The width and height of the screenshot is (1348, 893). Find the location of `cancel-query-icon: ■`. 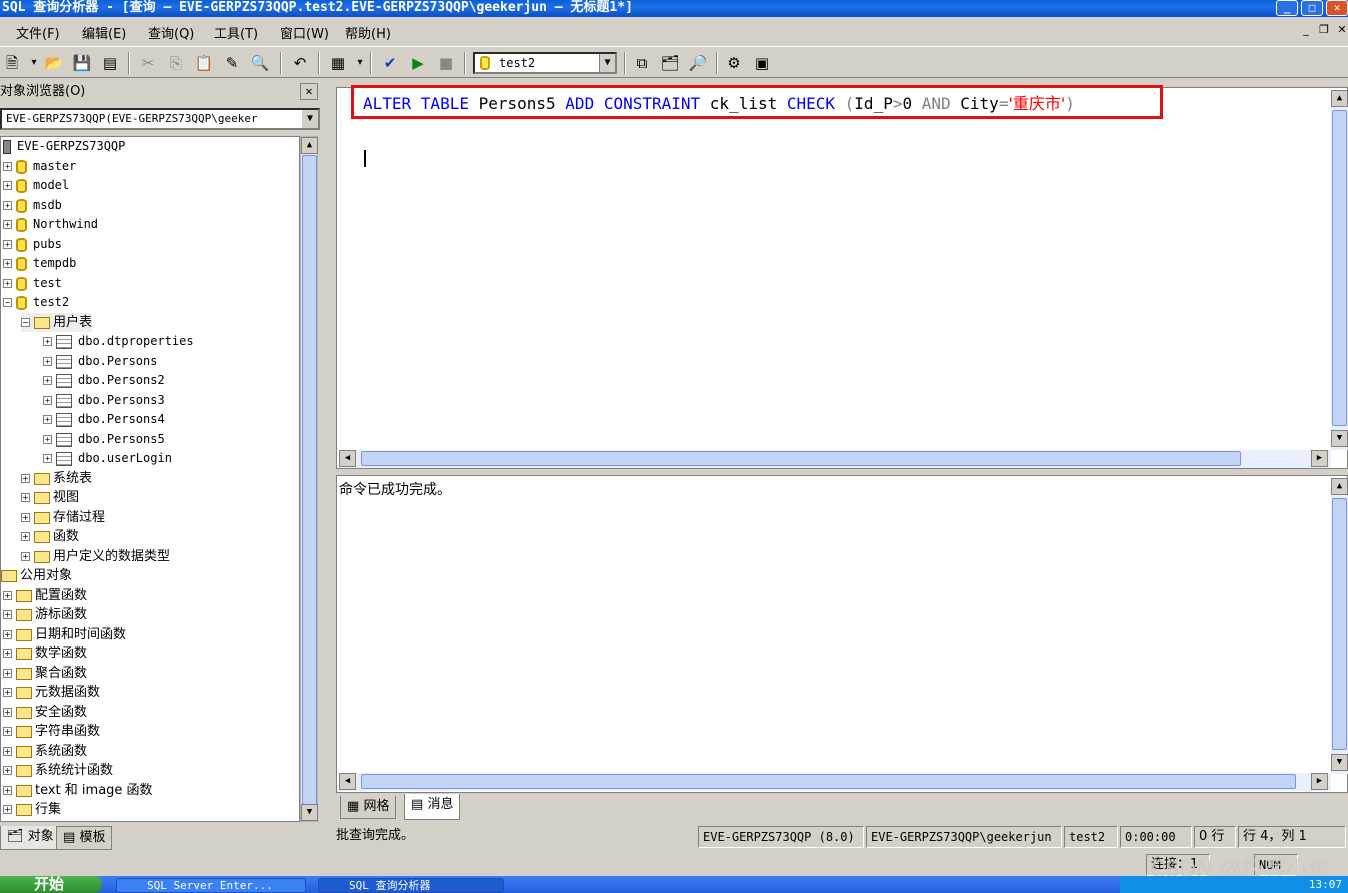

cancel-query-icon: ■ is located at coordinates (446, 63).